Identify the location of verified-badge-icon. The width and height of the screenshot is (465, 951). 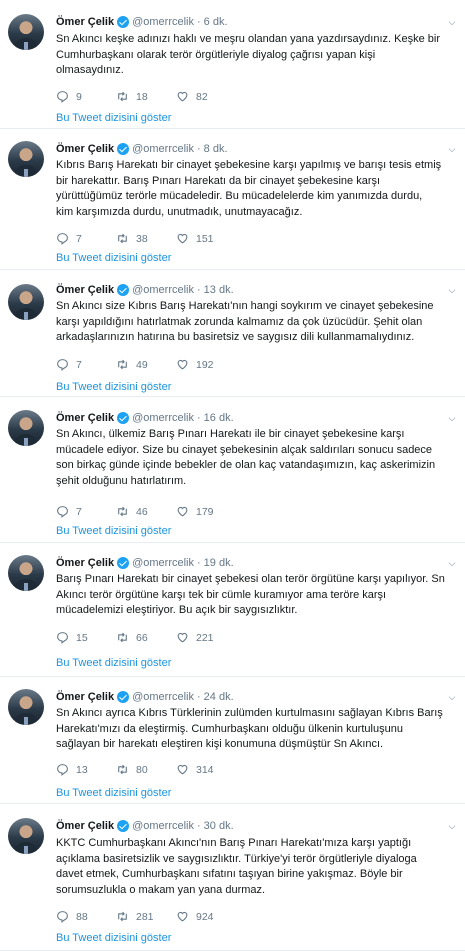
(123, 22).